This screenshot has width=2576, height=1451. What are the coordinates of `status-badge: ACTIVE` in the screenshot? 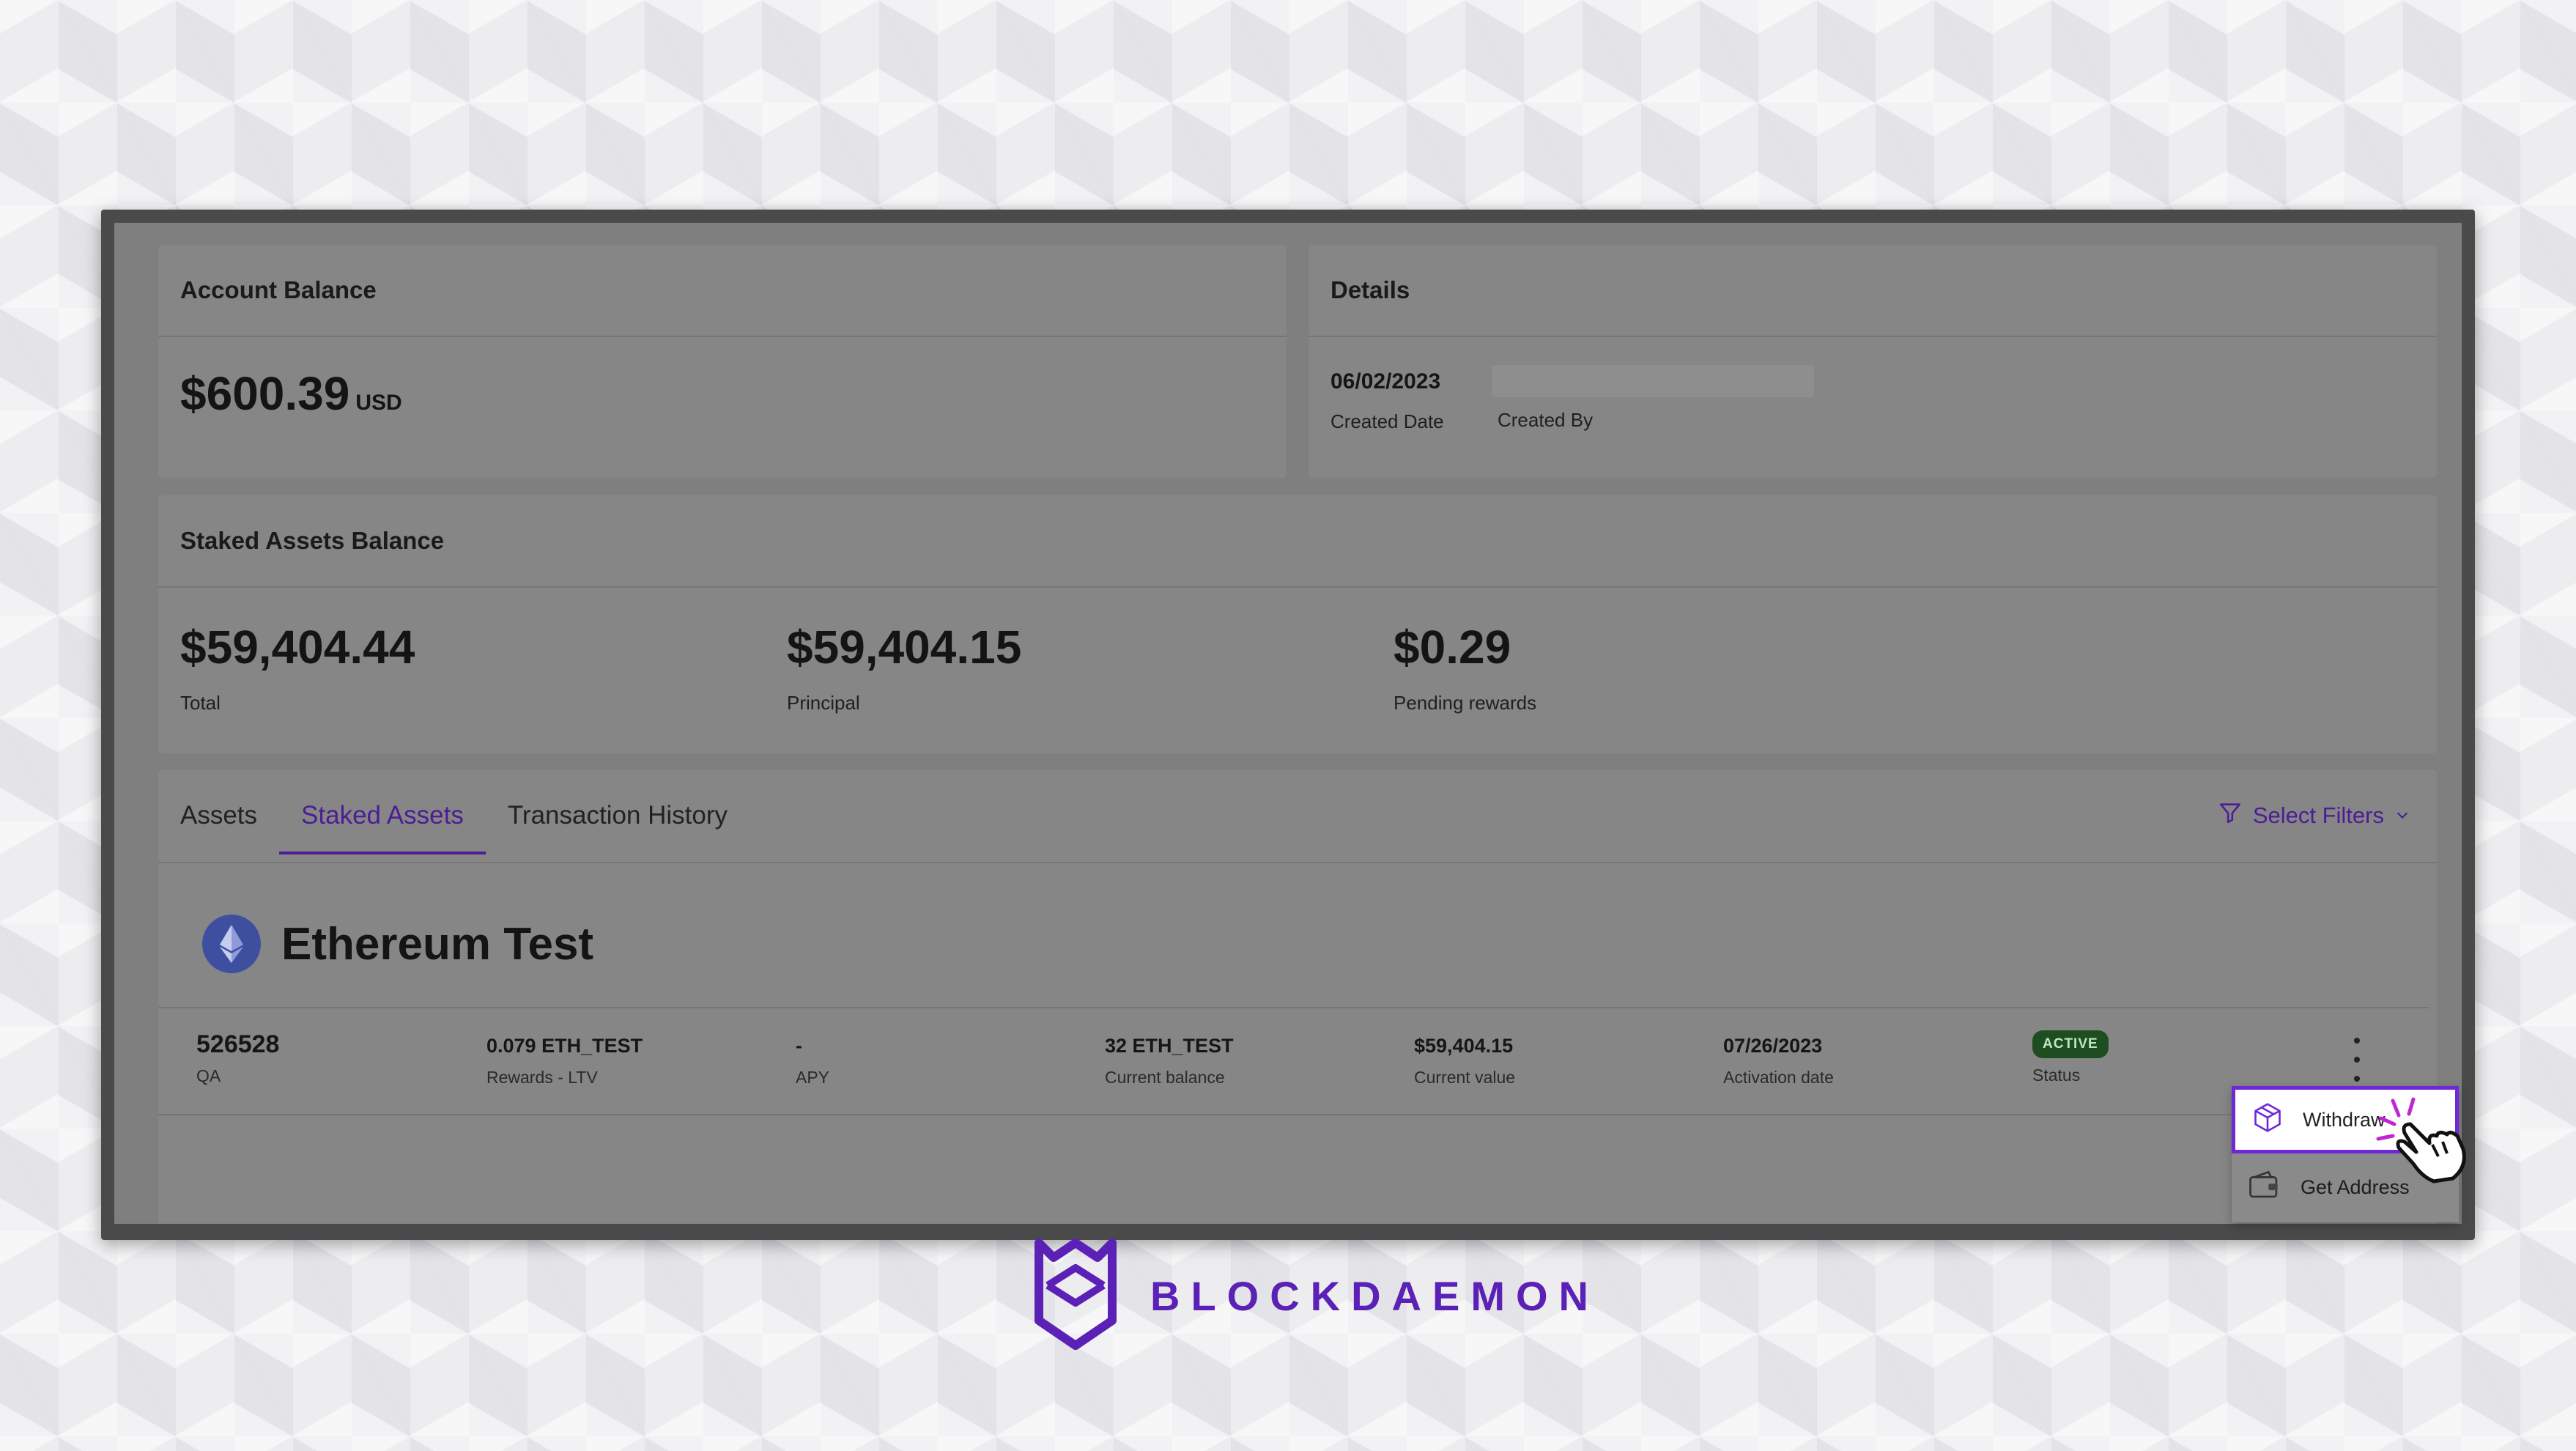 It's located at (2070, 1044).